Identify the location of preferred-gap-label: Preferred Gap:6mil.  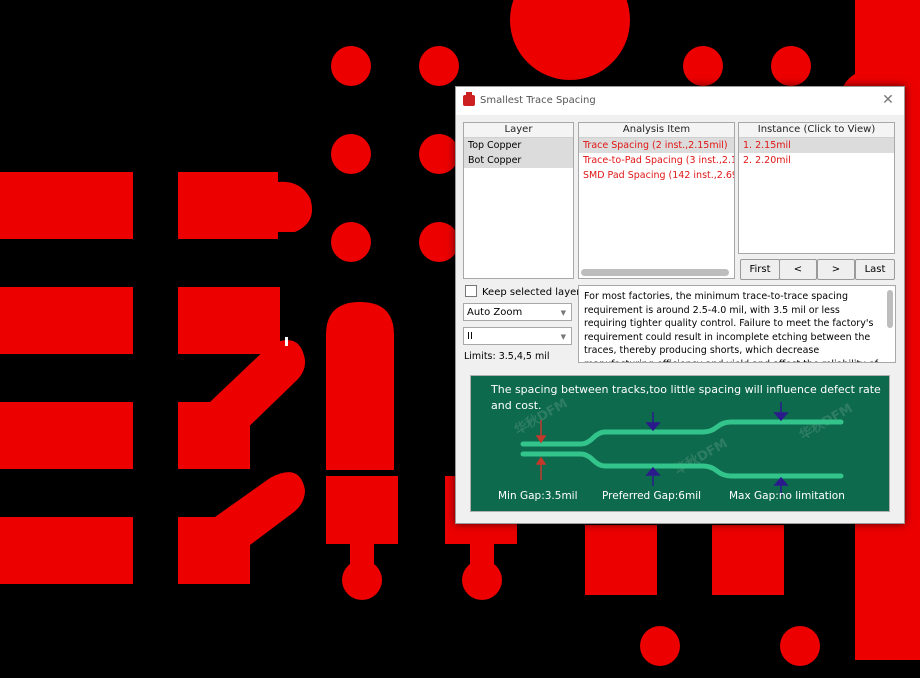
(652, 496).